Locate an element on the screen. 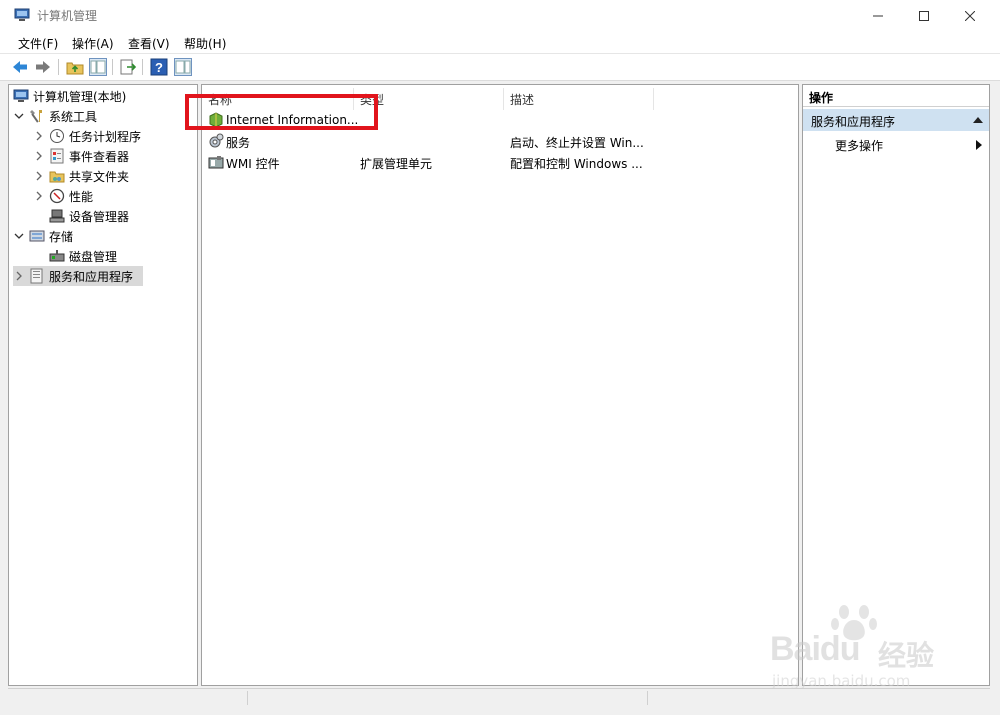  export-list-icon is located at coordinates (128, 67).